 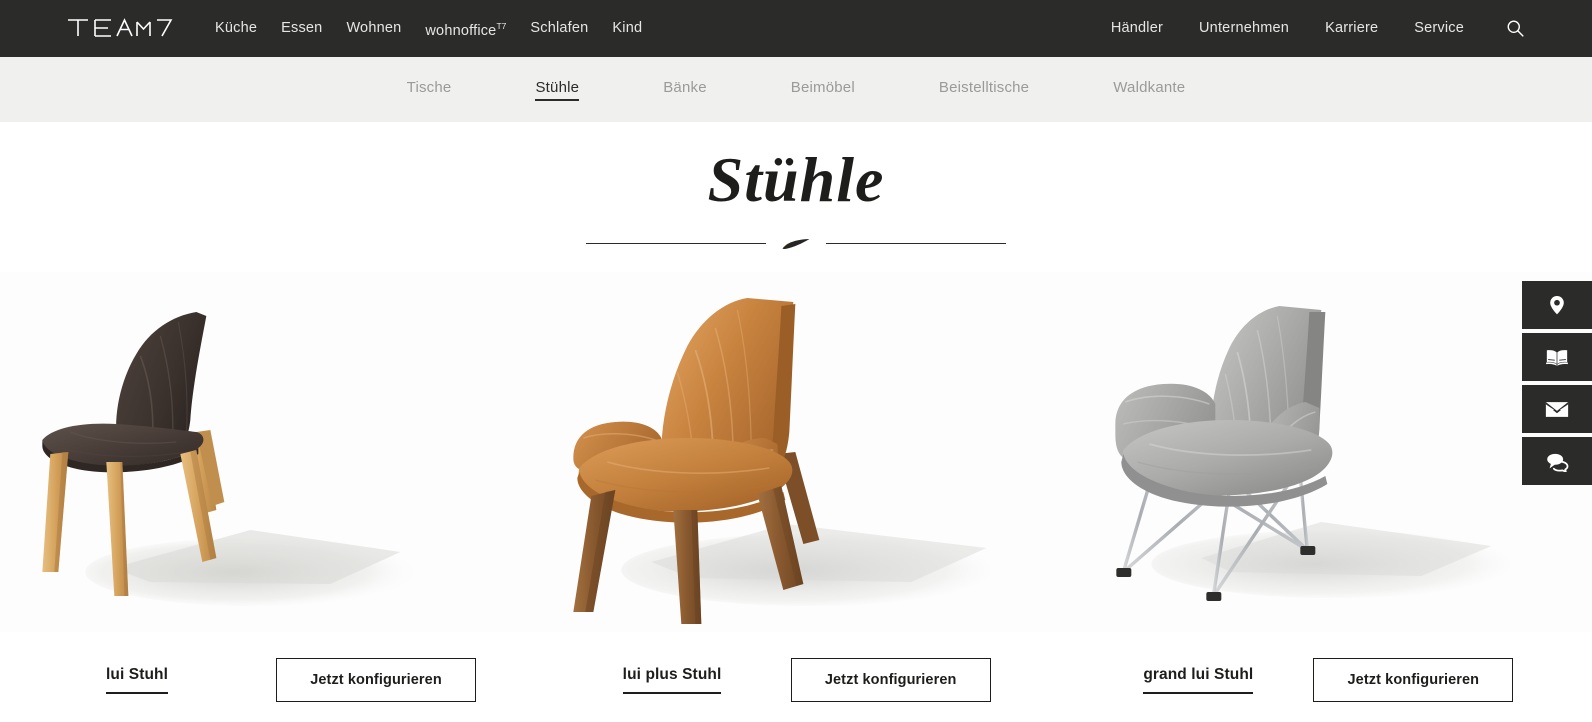 I want to click on title-divider, so click(x=796, y=243).